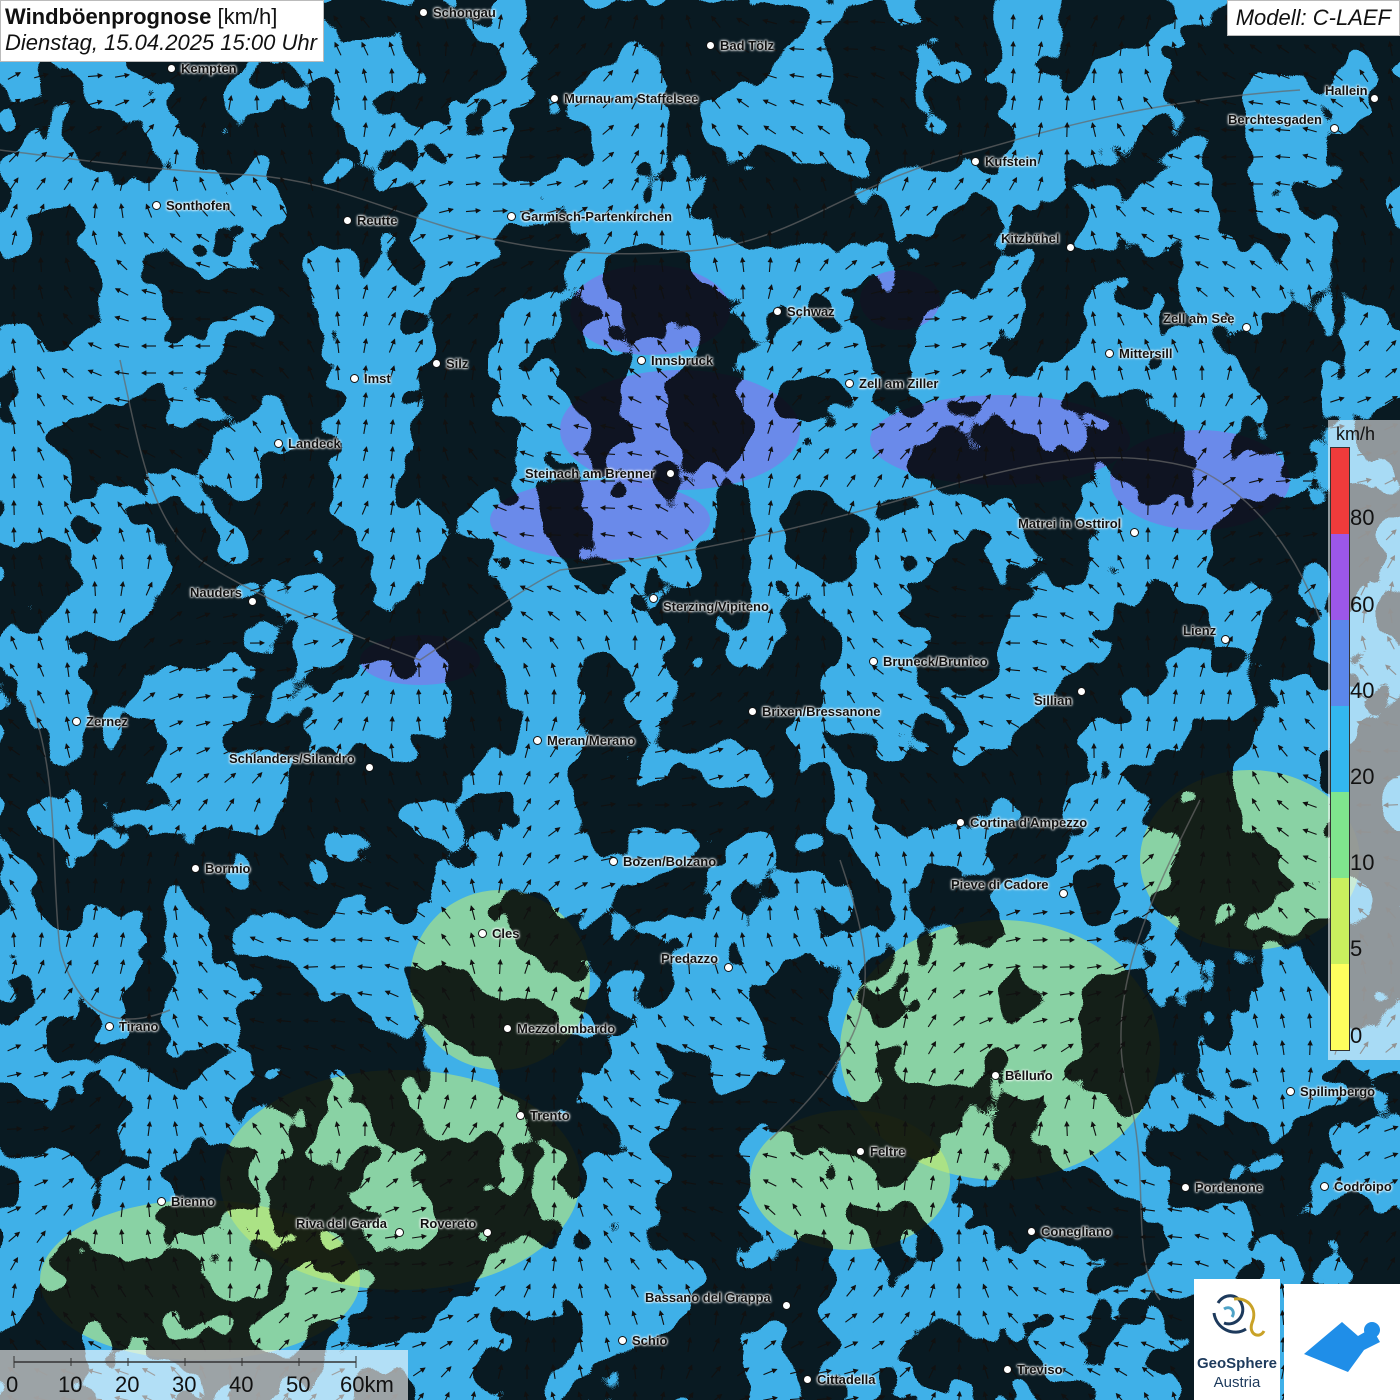 The width and height of the screenshot is (1400, 1400). What do you see at coordinates (1030, 238) in the screenshot?
I see `city-label: Kitzbühel` at bounding box center [1030, 238].